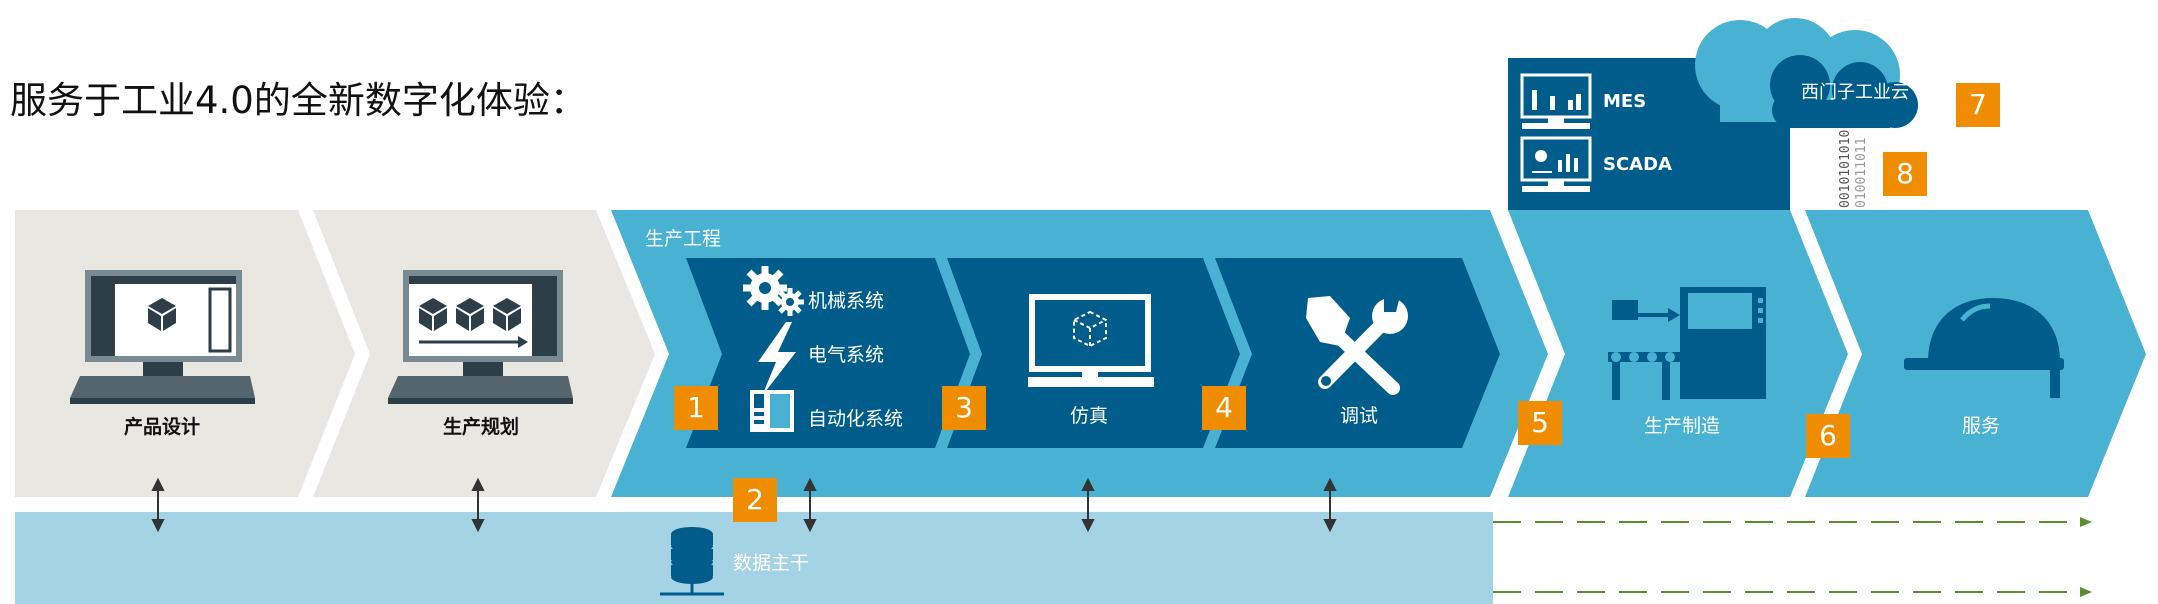 This screenshot has height=604, width=2158. Describe the element at coordinates (1855, 92) in the screenshot. I see `label-cloud: 西门子工业云` at that location.